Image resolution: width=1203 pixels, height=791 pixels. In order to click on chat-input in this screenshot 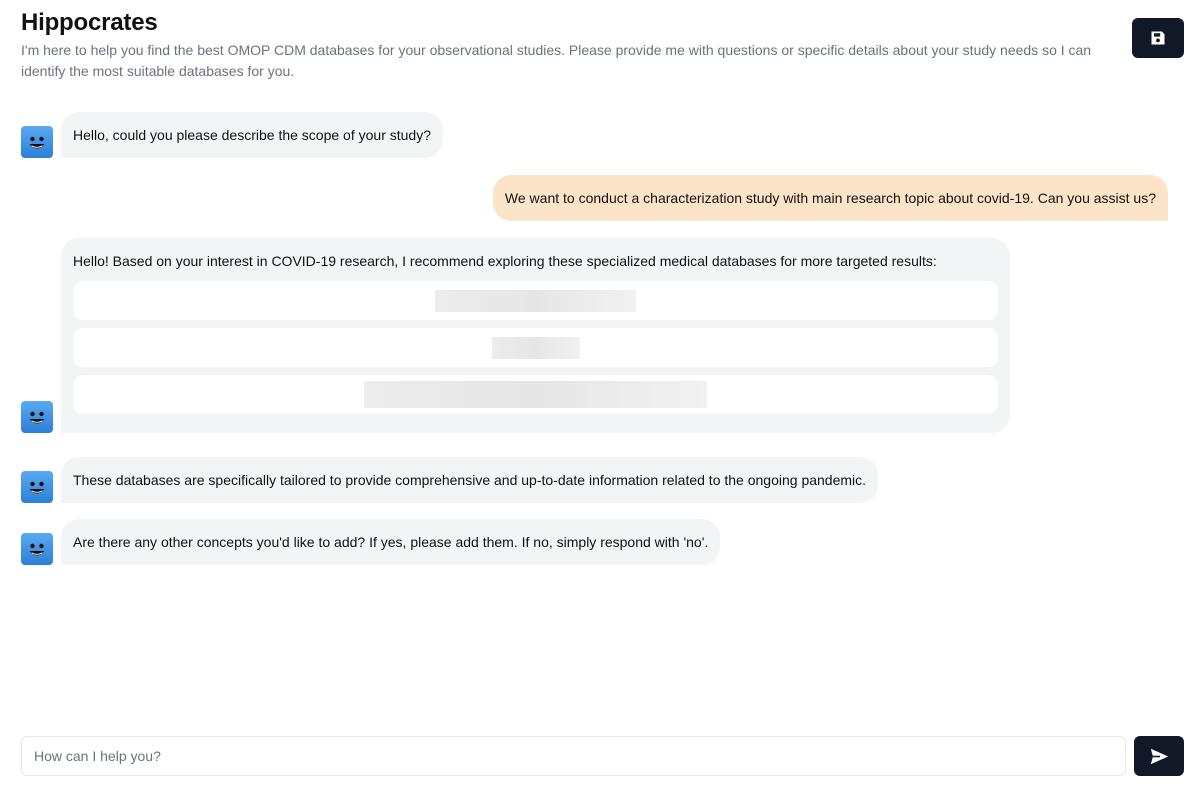, I will do `click(573, 756)`.